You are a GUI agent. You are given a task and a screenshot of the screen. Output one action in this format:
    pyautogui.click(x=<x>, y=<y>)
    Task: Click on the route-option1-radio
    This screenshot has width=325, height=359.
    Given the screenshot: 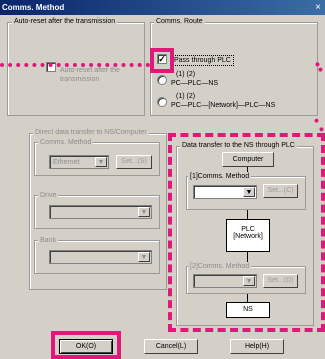 What is the action you would take?
    pyautogui.click(x=162, y=80)
    